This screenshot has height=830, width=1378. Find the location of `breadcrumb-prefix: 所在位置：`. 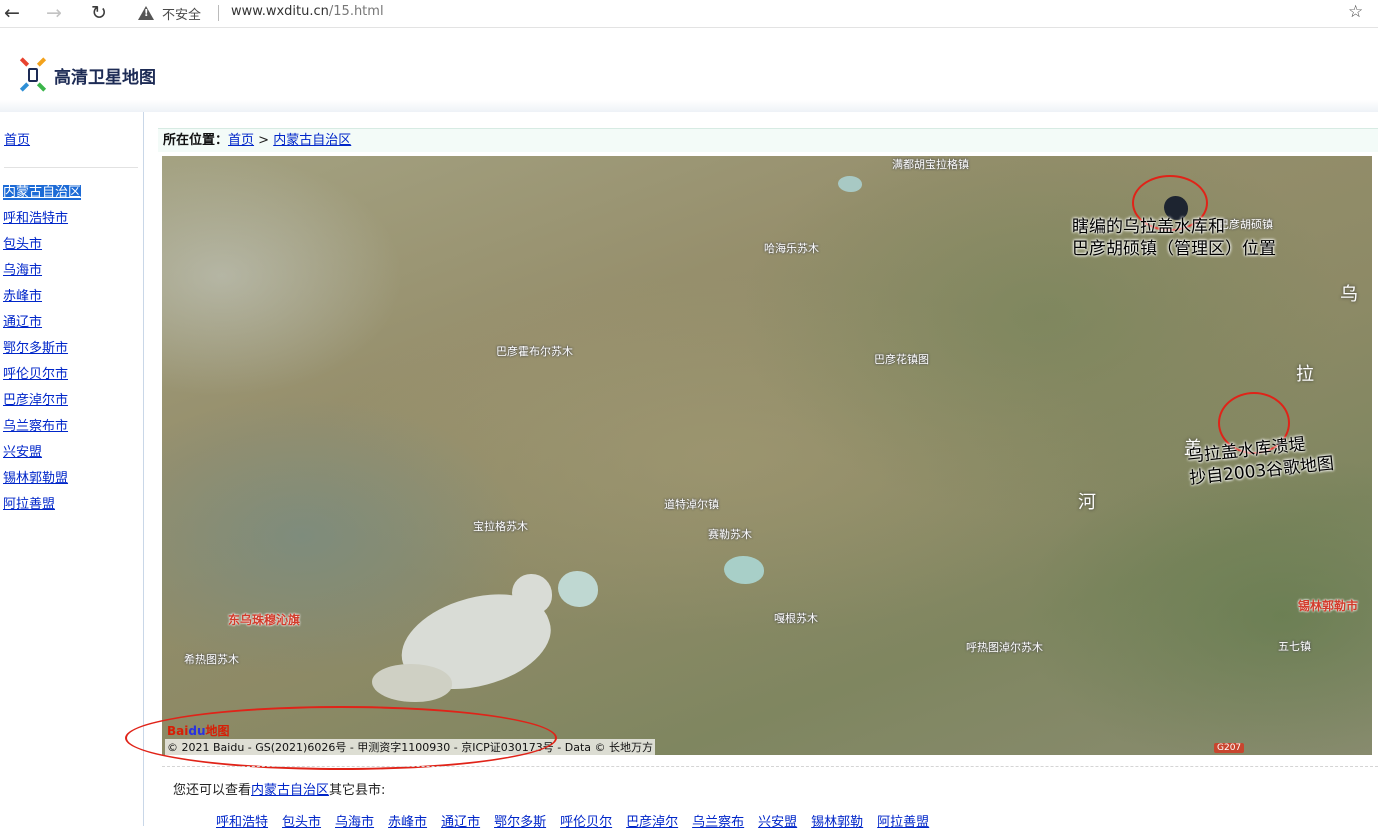

breadcrumb-prefix: 所在位置： is located at coordinates (196, 140).